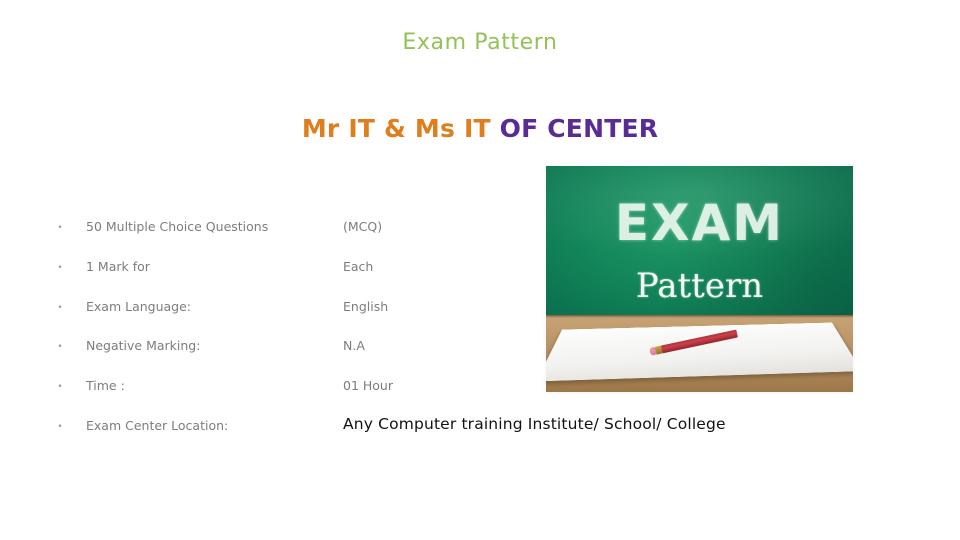 Image resolution: width=960 pixels, height=540 pixels. I want to click on list-item-label: 1 Mark for, so click(118, 266).